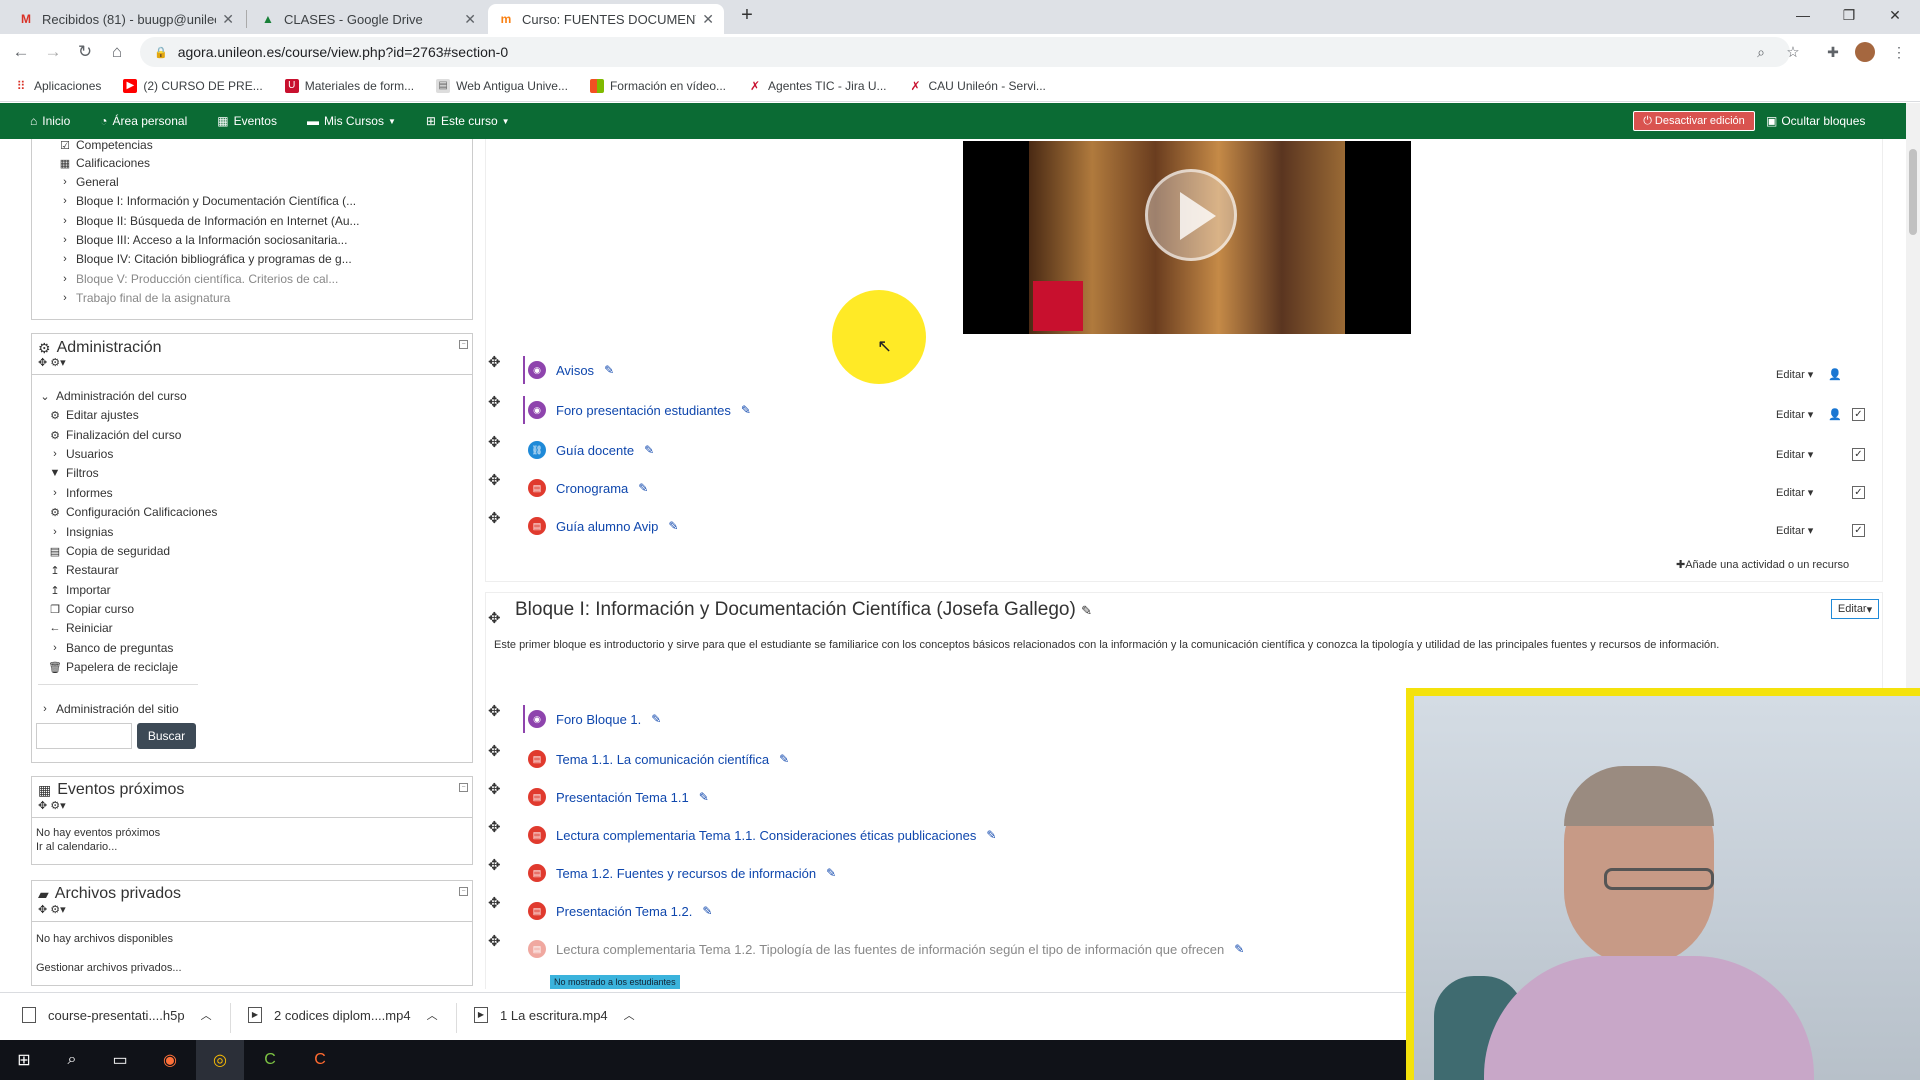 Image resolution: width=1920 pixels, height=1080 pixels. What do you see at coordinates (80, 532) in the screenshot?
I see `admin-item: › Insignias` at bounding box center [80, 532].